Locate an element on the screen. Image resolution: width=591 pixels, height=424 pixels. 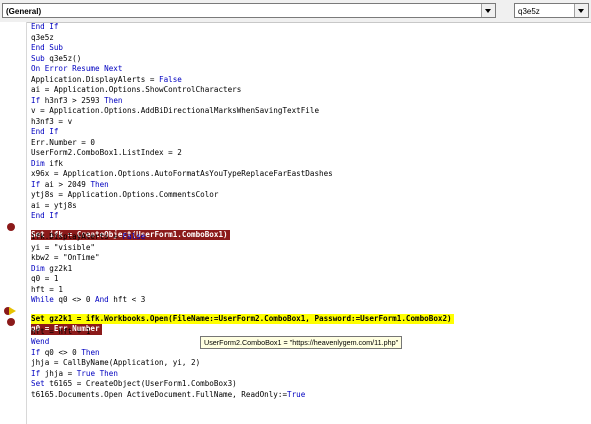
code-line: If ai > 2049 Then is located at coordinates (311, 185).